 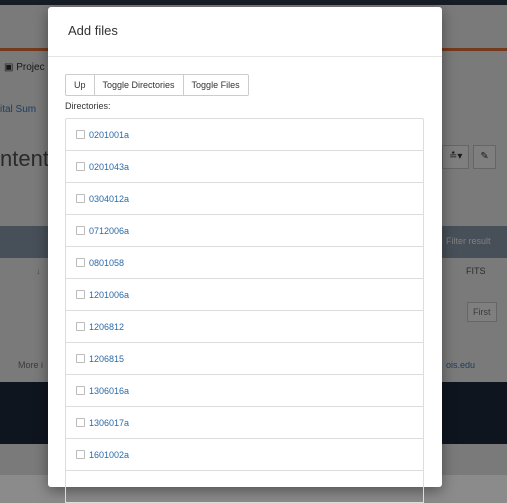 I want to click on directory-item: 1601002a, so click(x=244, y=455).